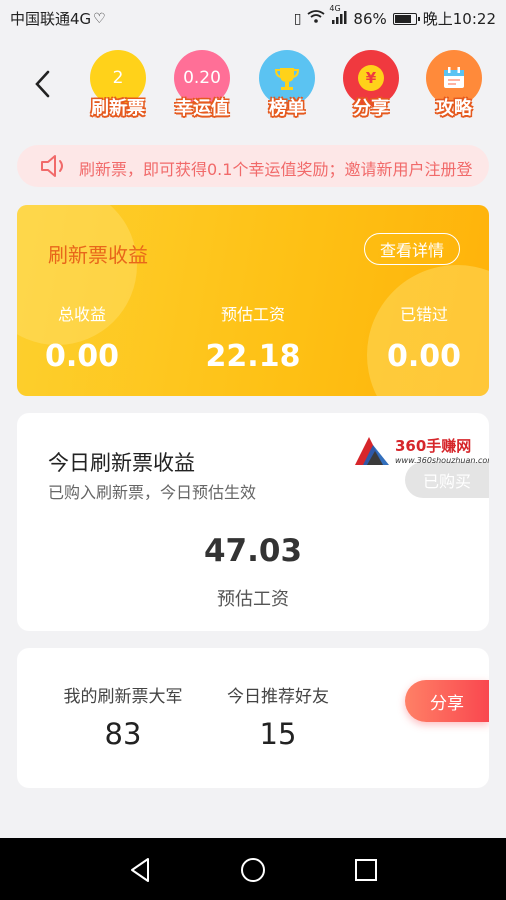 The image size is (506, 900). Describe the element at coordinates (118, 78) in the screenshot. I see `badge-value: 2` at that location.